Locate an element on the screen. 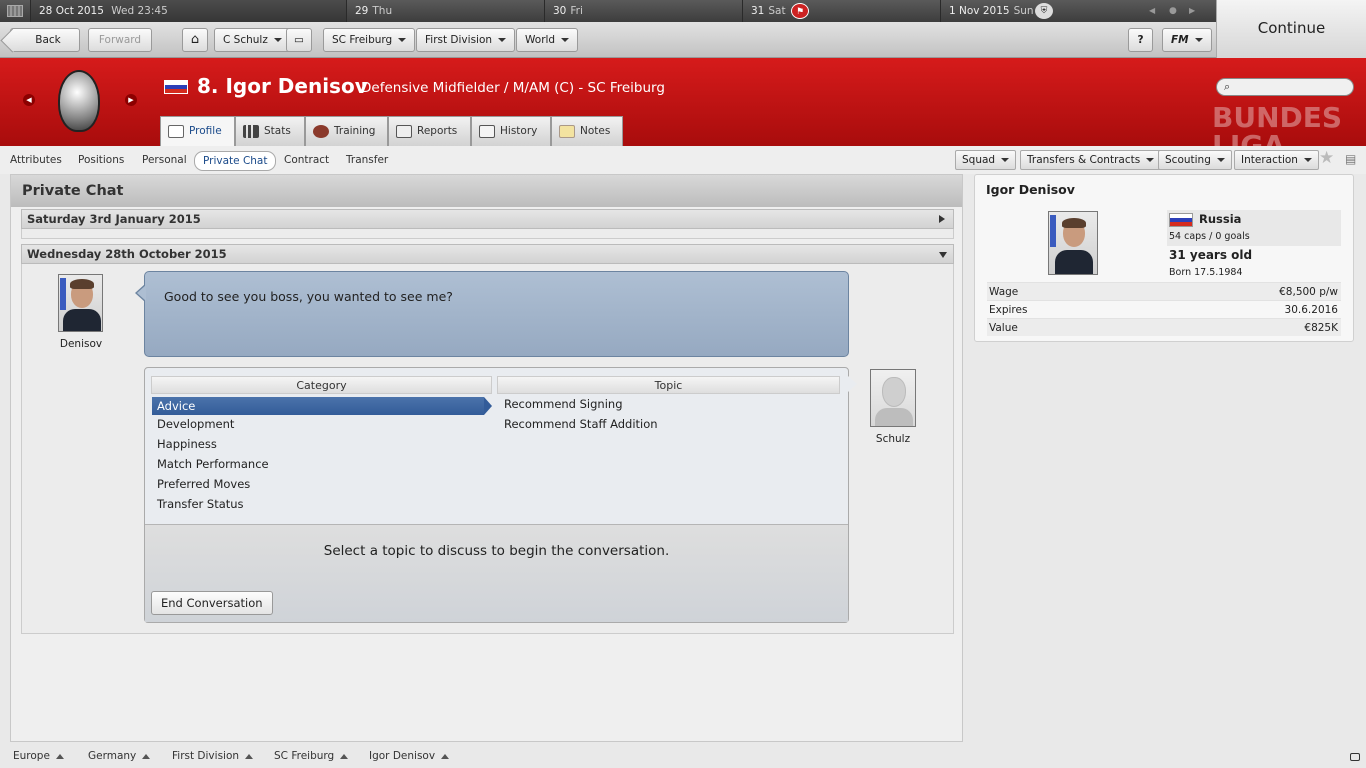  club-menu: SC Freiburg is located at coordinates (369, 40).